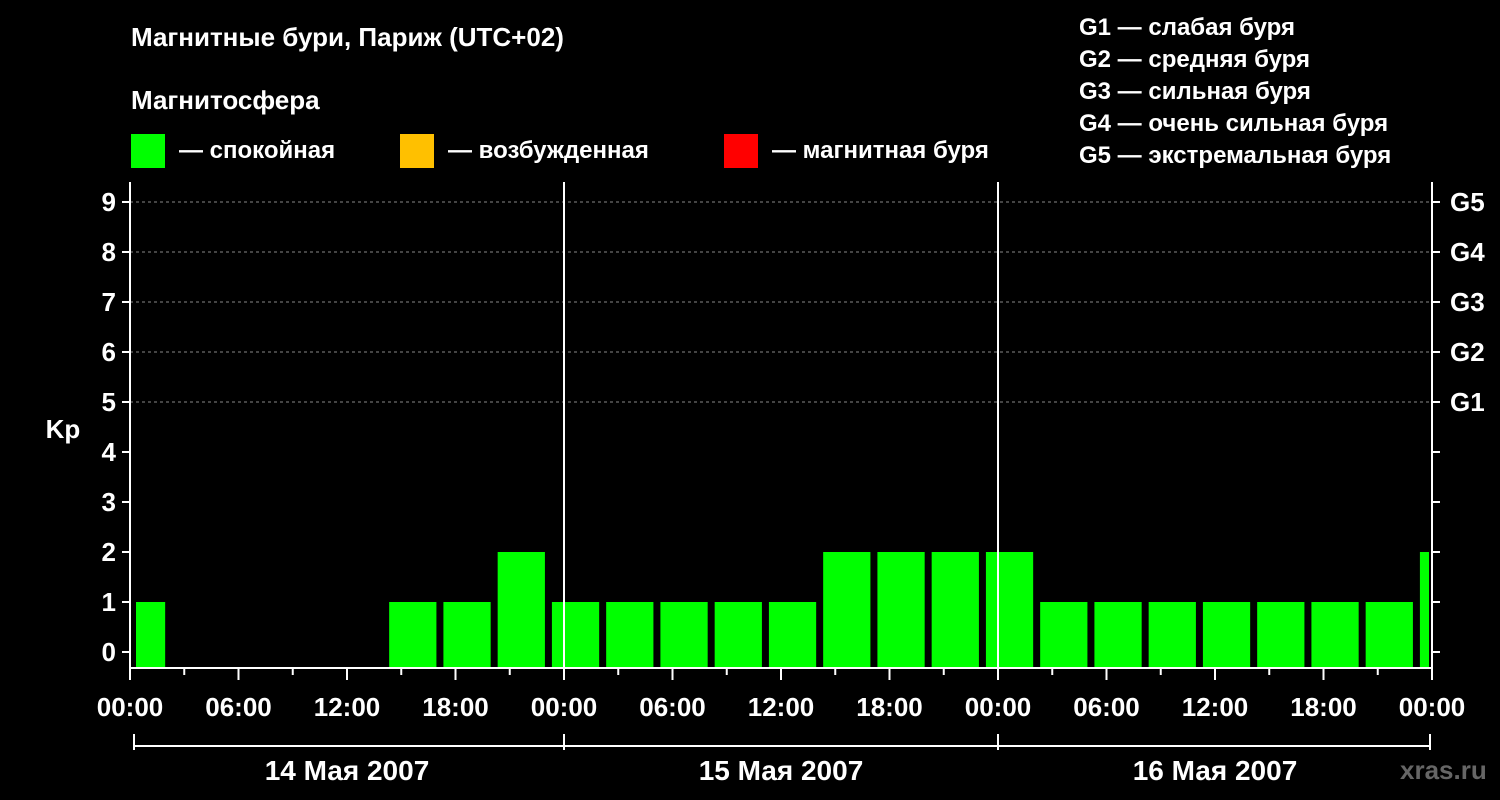  What do you see at coordinates (347, 770) in the screenshot?
I see `day-label: 14 Мая 2007` at bounding box center [347, 770].